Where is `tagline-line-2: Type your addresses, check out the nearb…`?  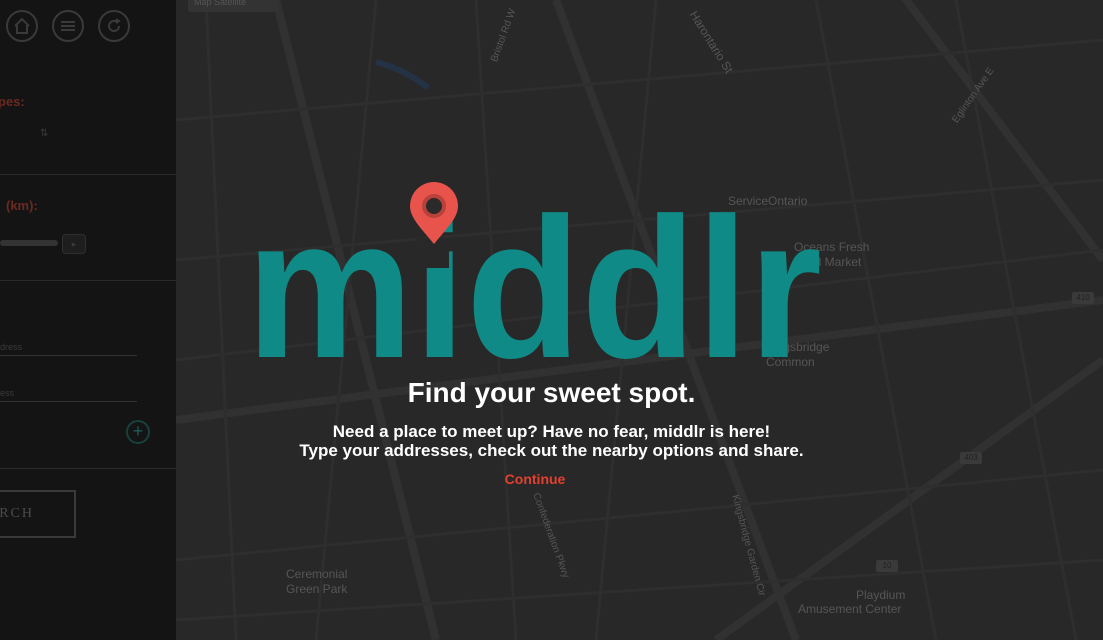
tagline-line-2: Type your addresses, check out the nearb… is located at coordinates (551, 450).